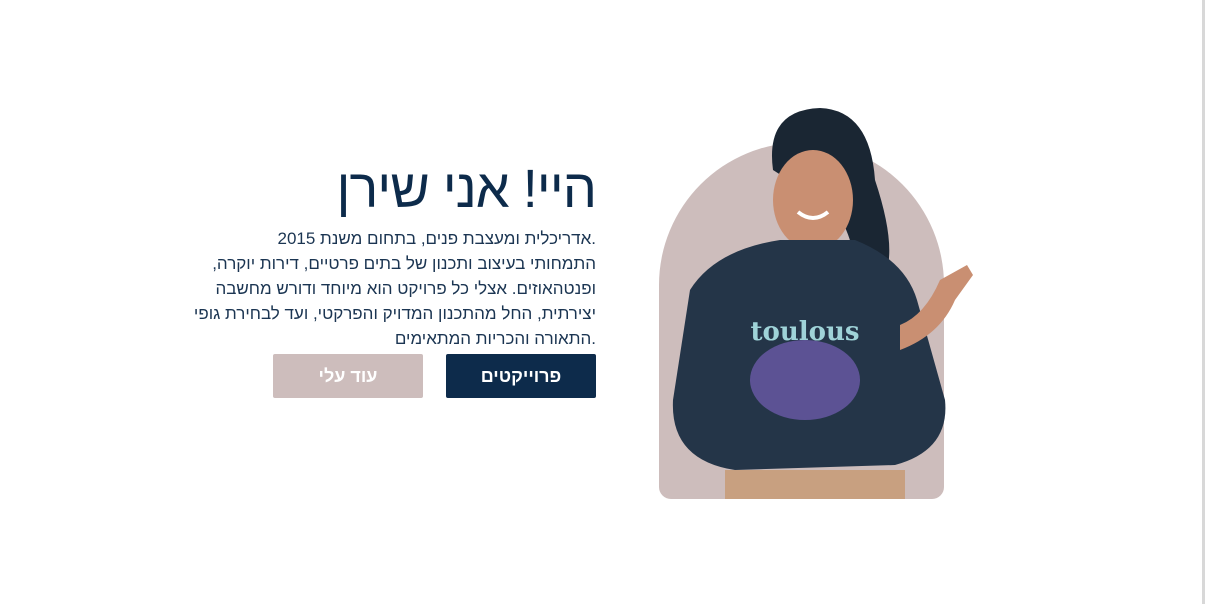 The height and width of the screenshot is (604, 1205). What do you see at coordinates (815, 484) in the screenshot?
I see `waist` at bounding box center [815, 484].